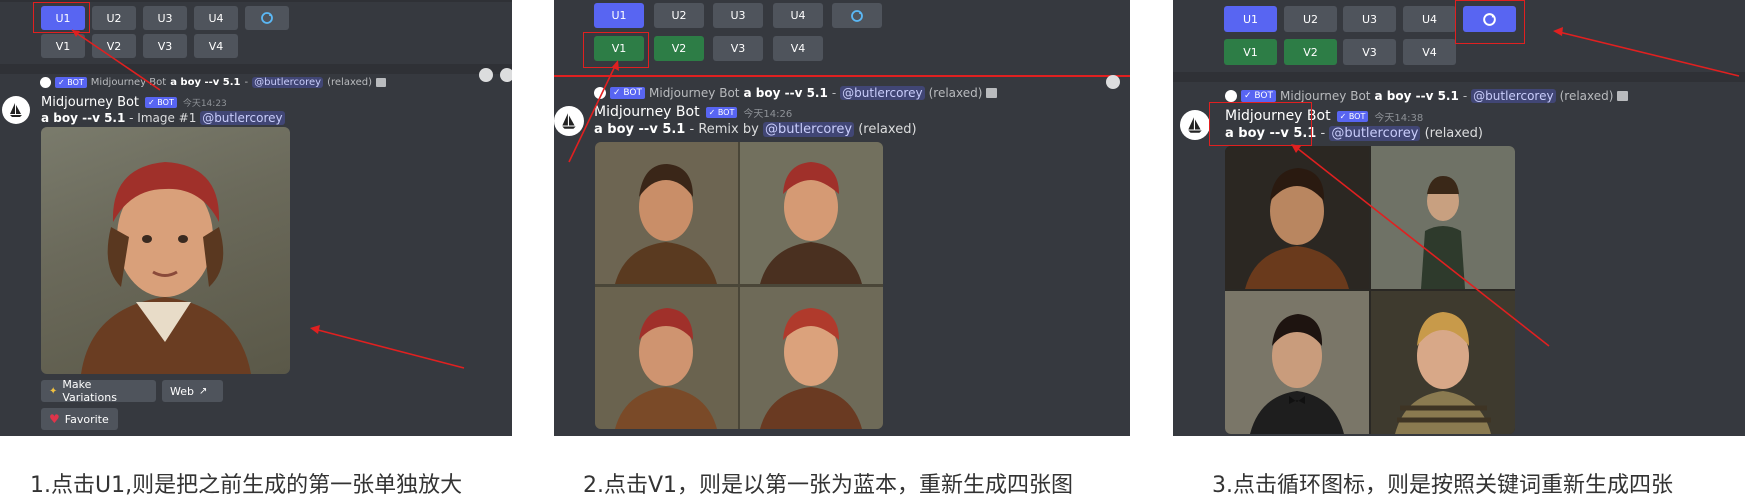  I want to click on caption-reroll: 3.点击循环图标，则是按照关键词重新生成四张, so click(1442, 485).